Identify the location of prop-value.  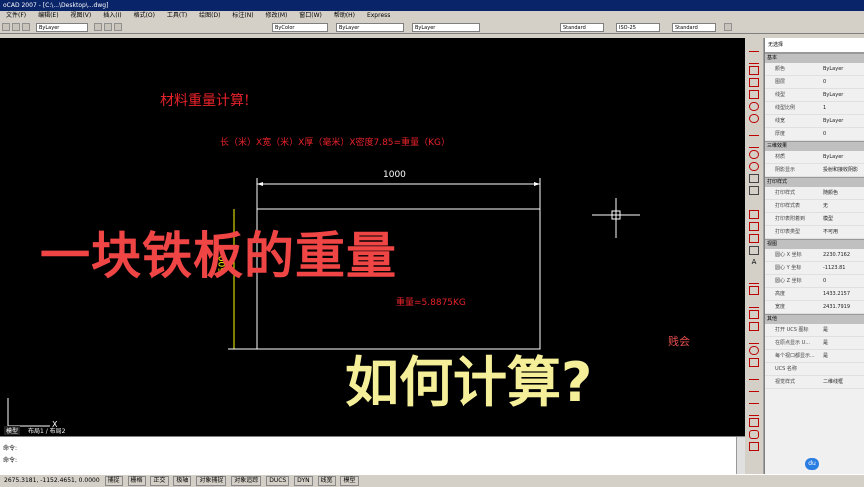
(842, 369).